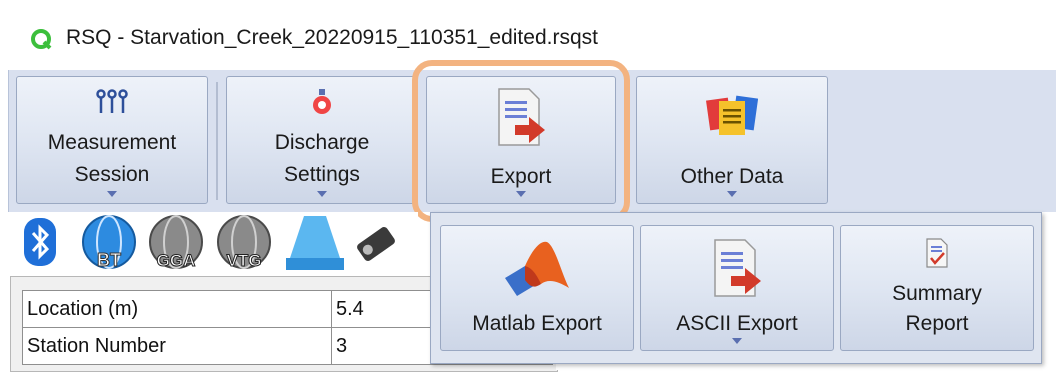  I want to click on notes-stack-icon, so click(732, 115).